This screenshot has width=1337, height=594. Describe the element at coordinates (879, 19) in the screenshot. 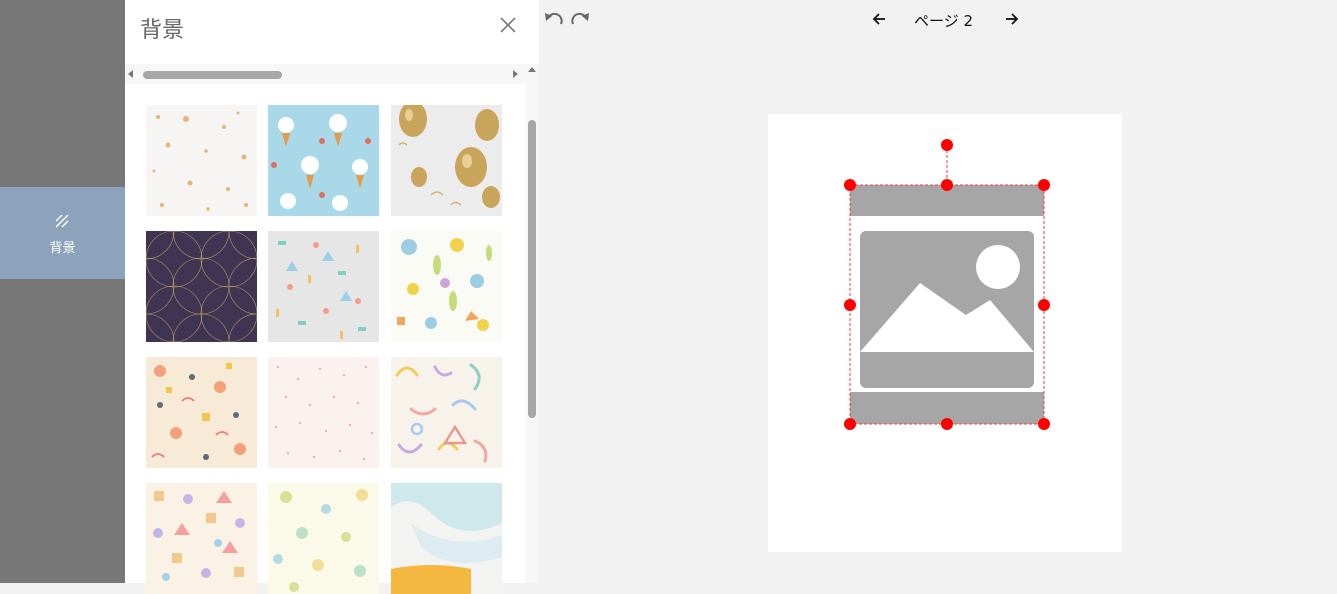

I see `arrow-left-icon` at that location.